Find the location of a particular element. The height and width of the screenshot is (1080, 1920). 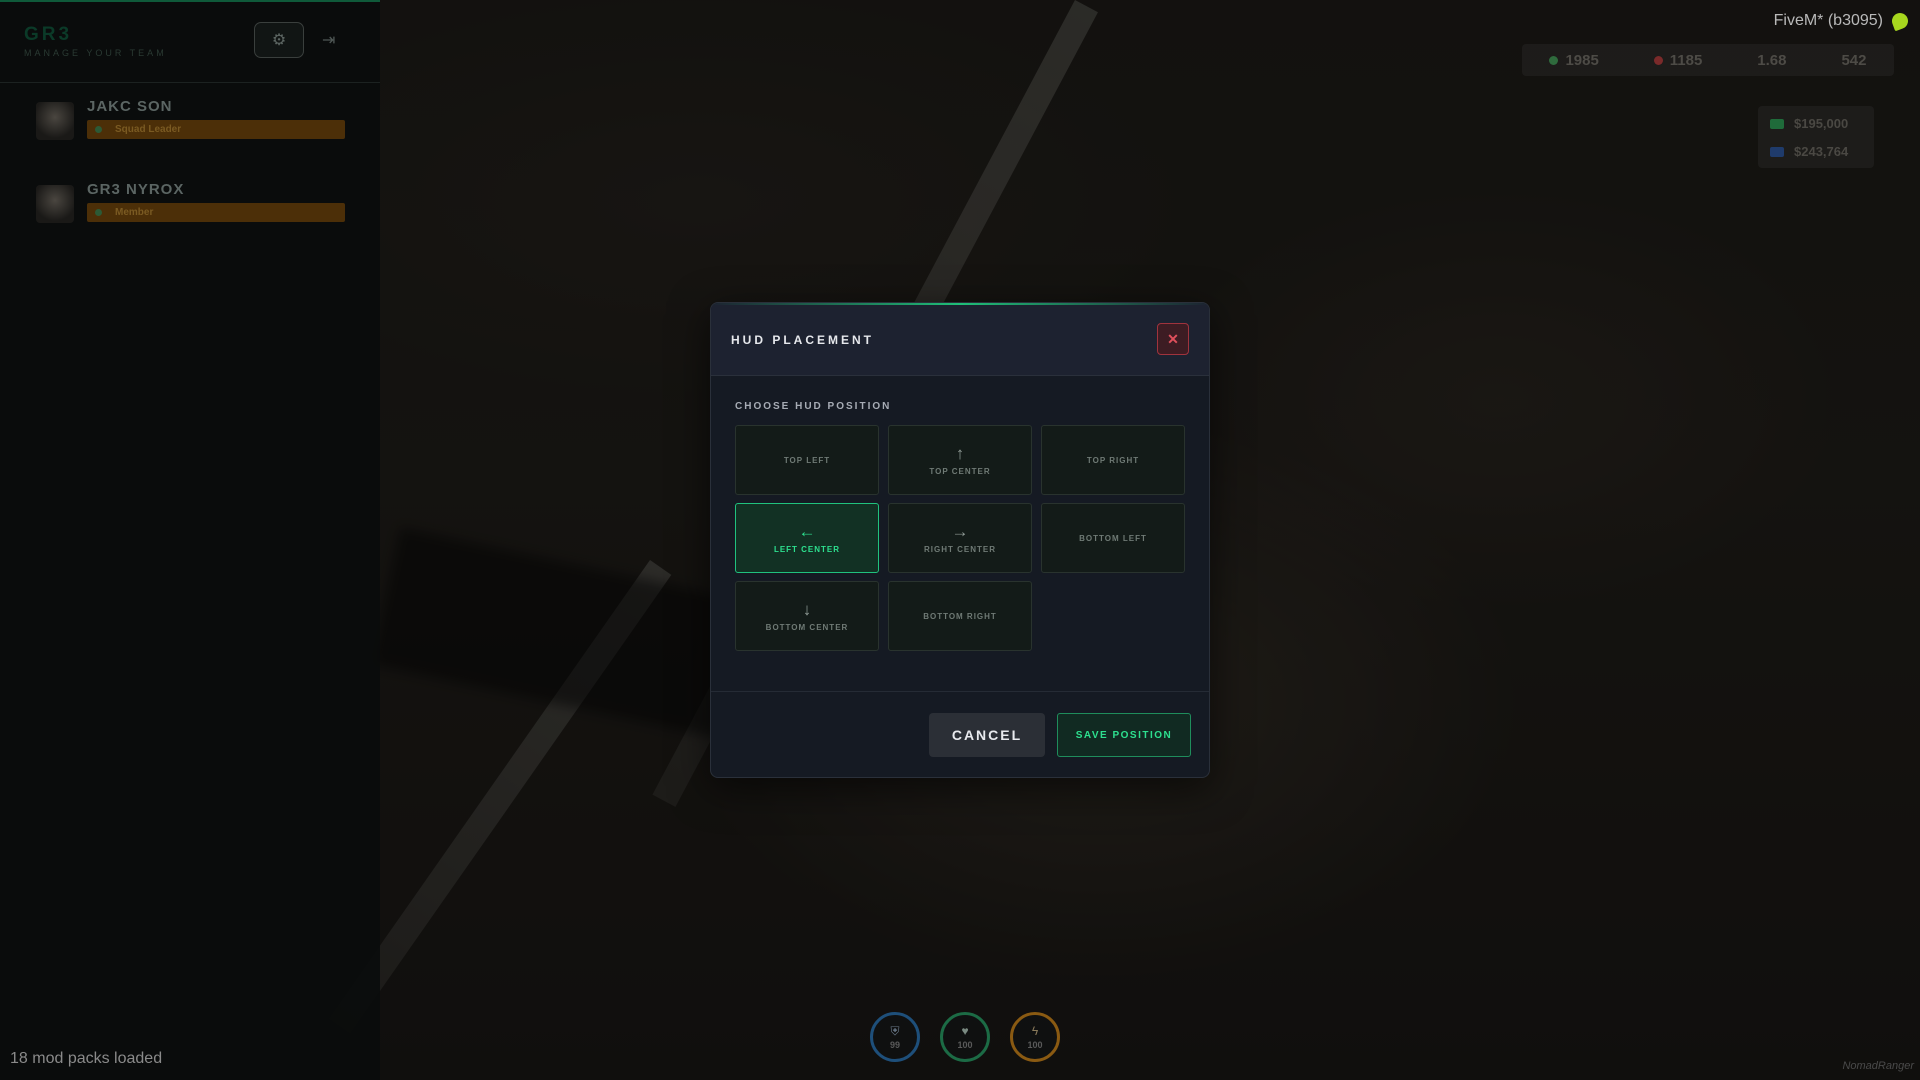

stat-value: 1185 is located at coordinates (1686, 60).